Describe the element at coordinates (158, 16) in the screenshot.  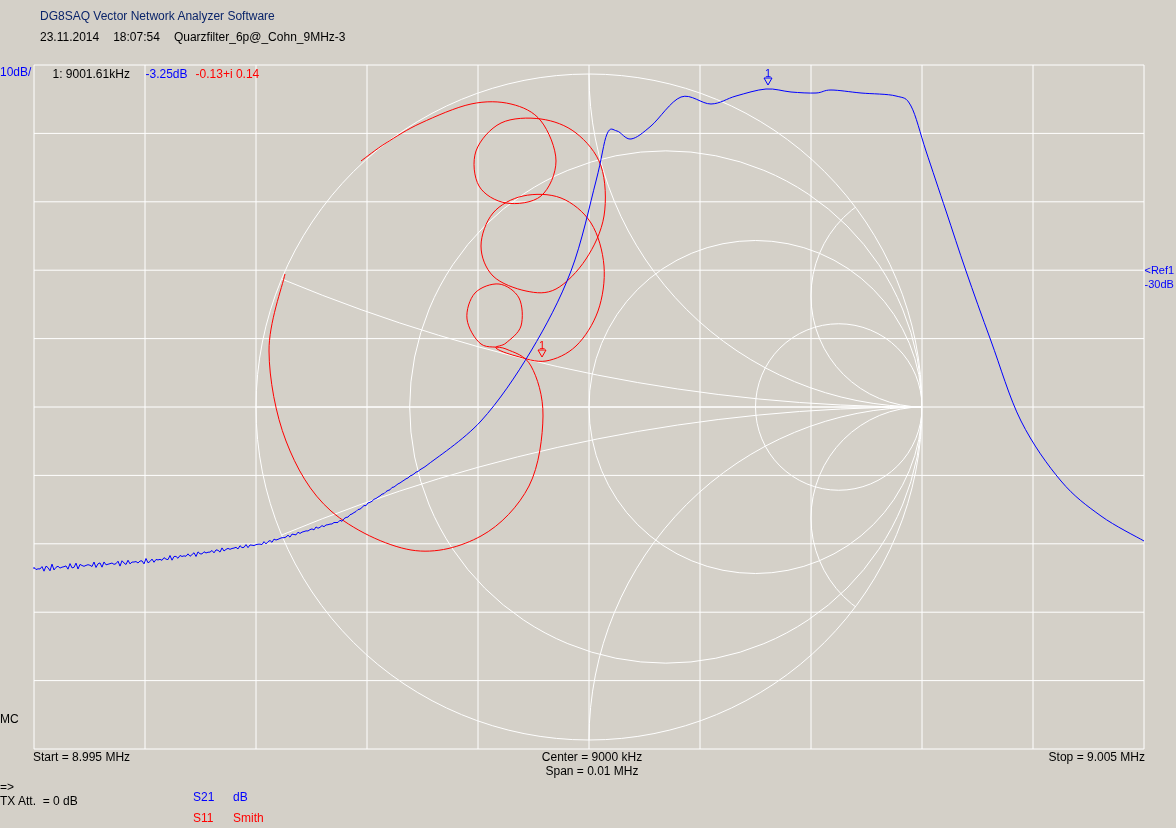
I see `window-title: DG8SAQ Vector Network Analyzer Software` at that location.